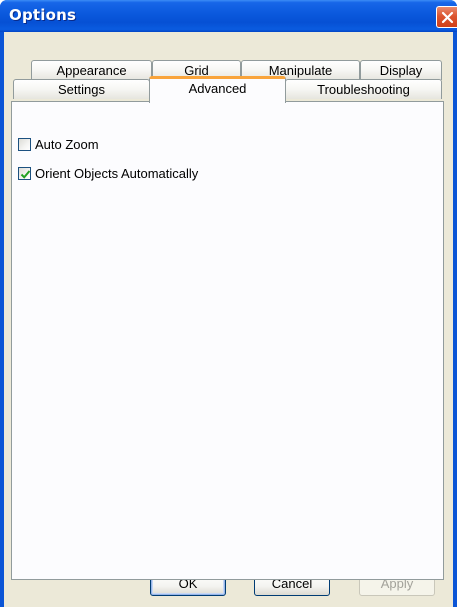 This screenshot has height=607, width=457. What do you see at coordinates (363, 89) in the screenshot?
I see `tab-troubleshooting: Troubleshooting` at bounding box center [363, 89].